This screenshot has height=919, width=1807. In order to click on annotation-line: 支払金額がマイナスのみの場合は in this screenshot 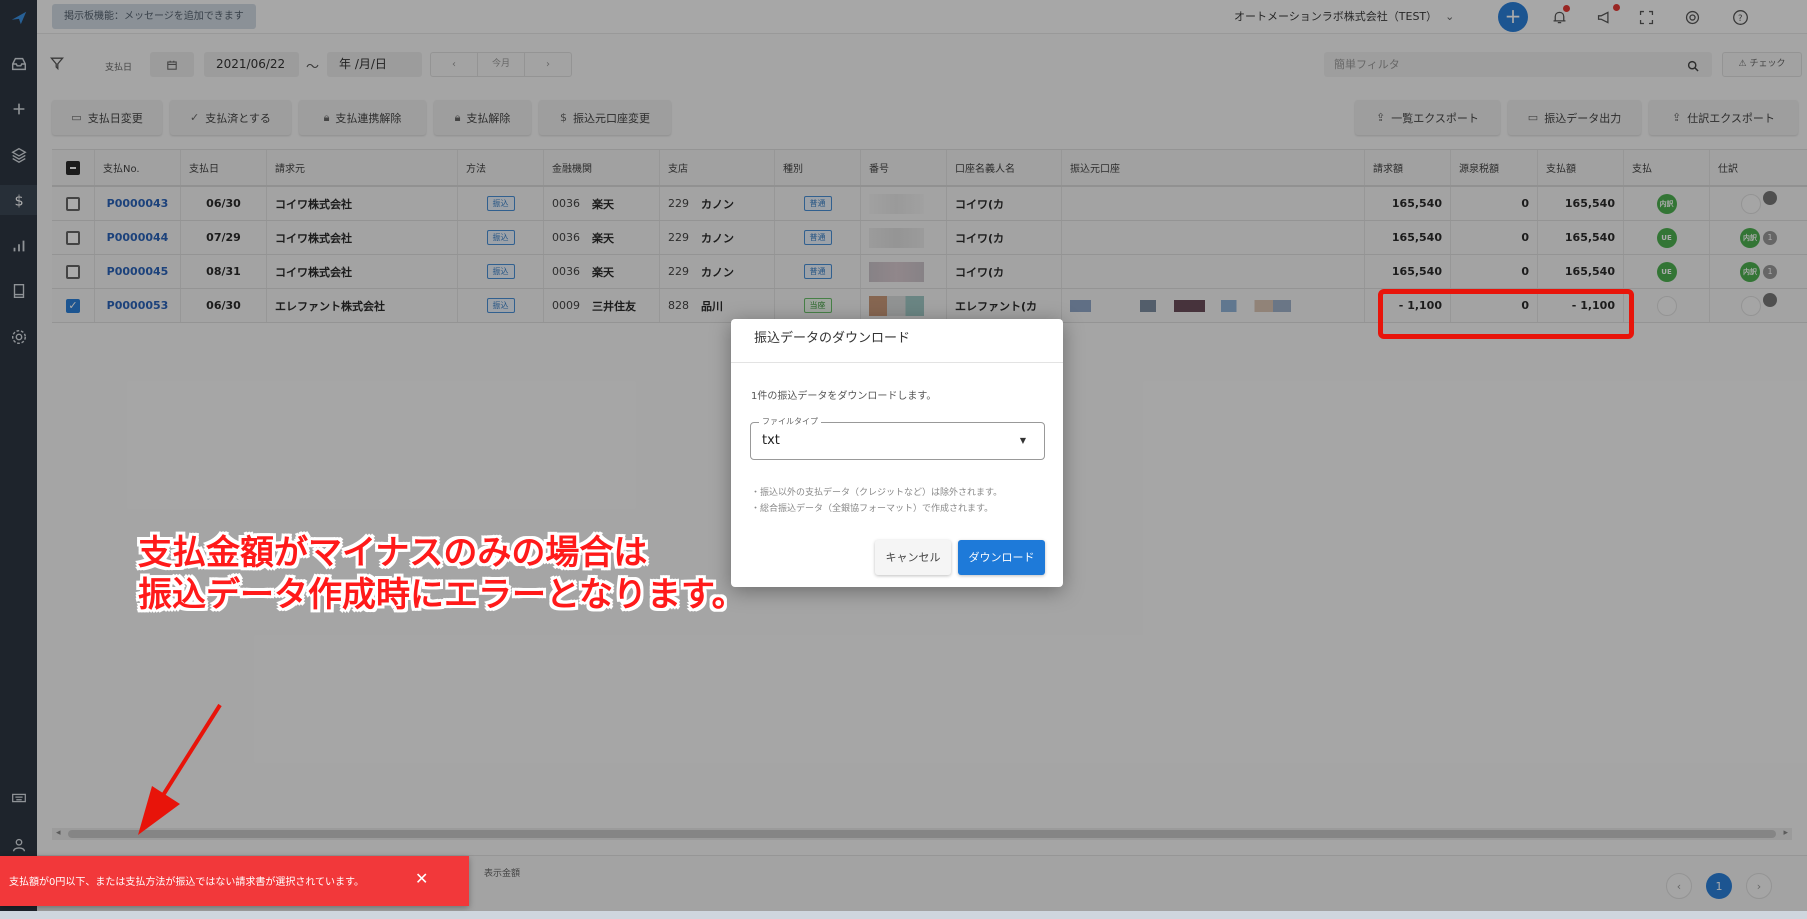, I will do `click(393, 553)`.